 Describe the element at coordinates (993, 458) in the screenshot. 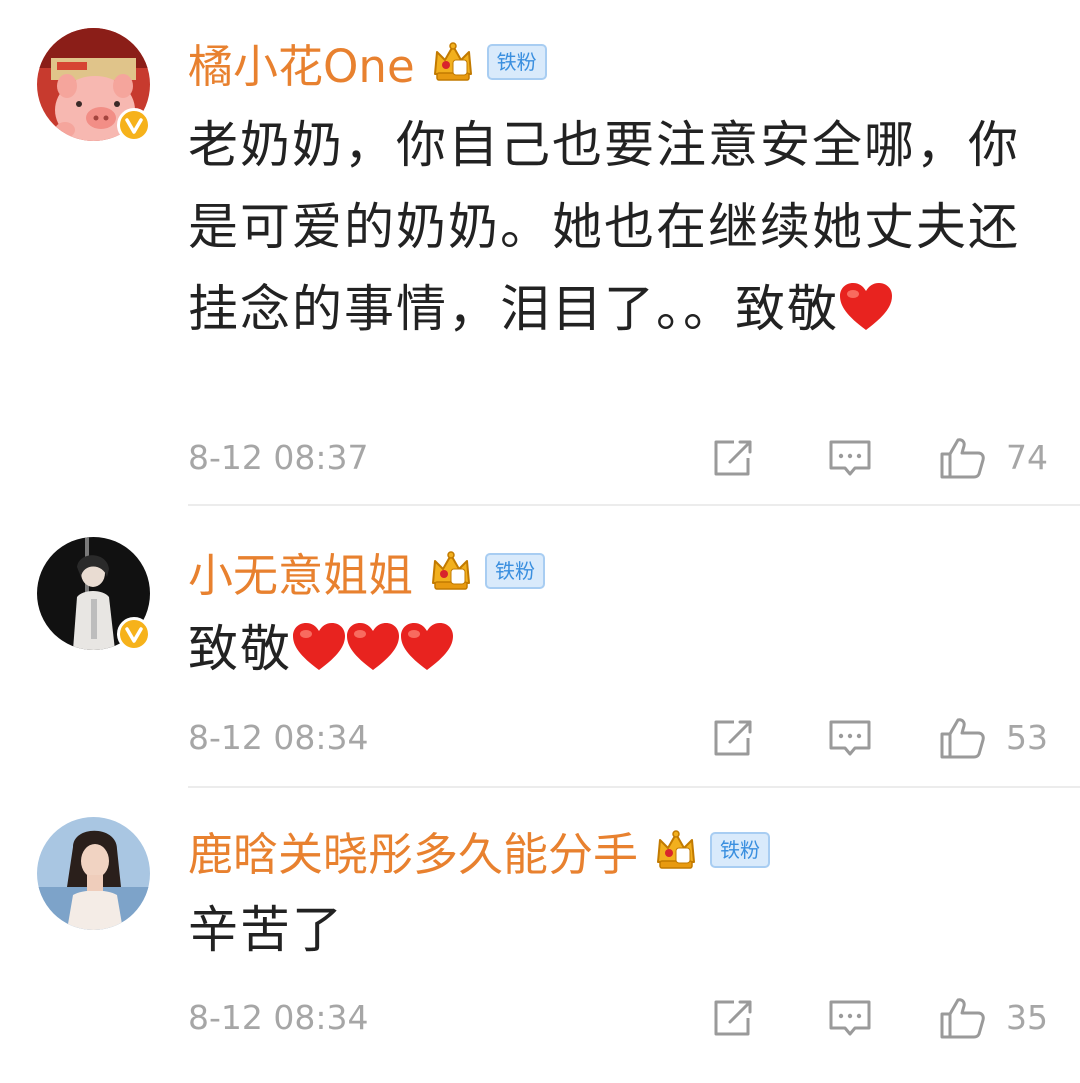

I see `like-button: 74` at that location.